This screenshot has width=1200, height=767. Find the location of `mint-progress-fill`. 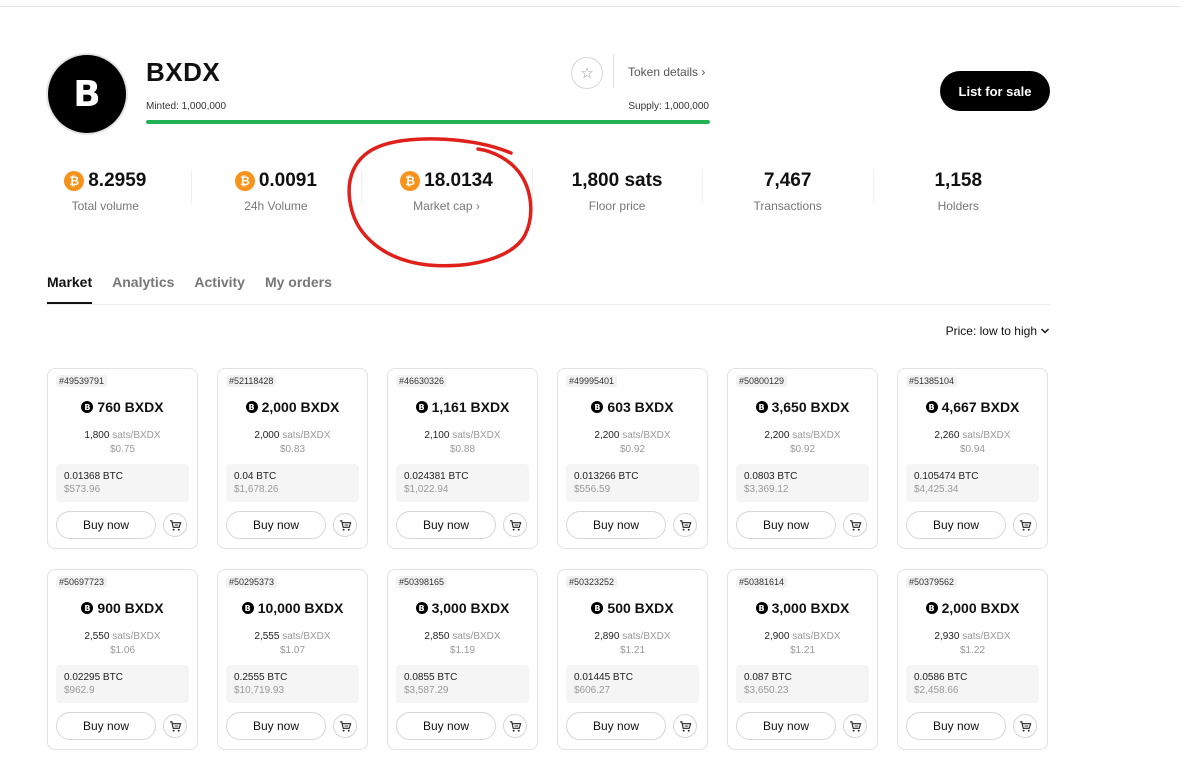

mint-progress-fill is located at coordinates (428, 122).